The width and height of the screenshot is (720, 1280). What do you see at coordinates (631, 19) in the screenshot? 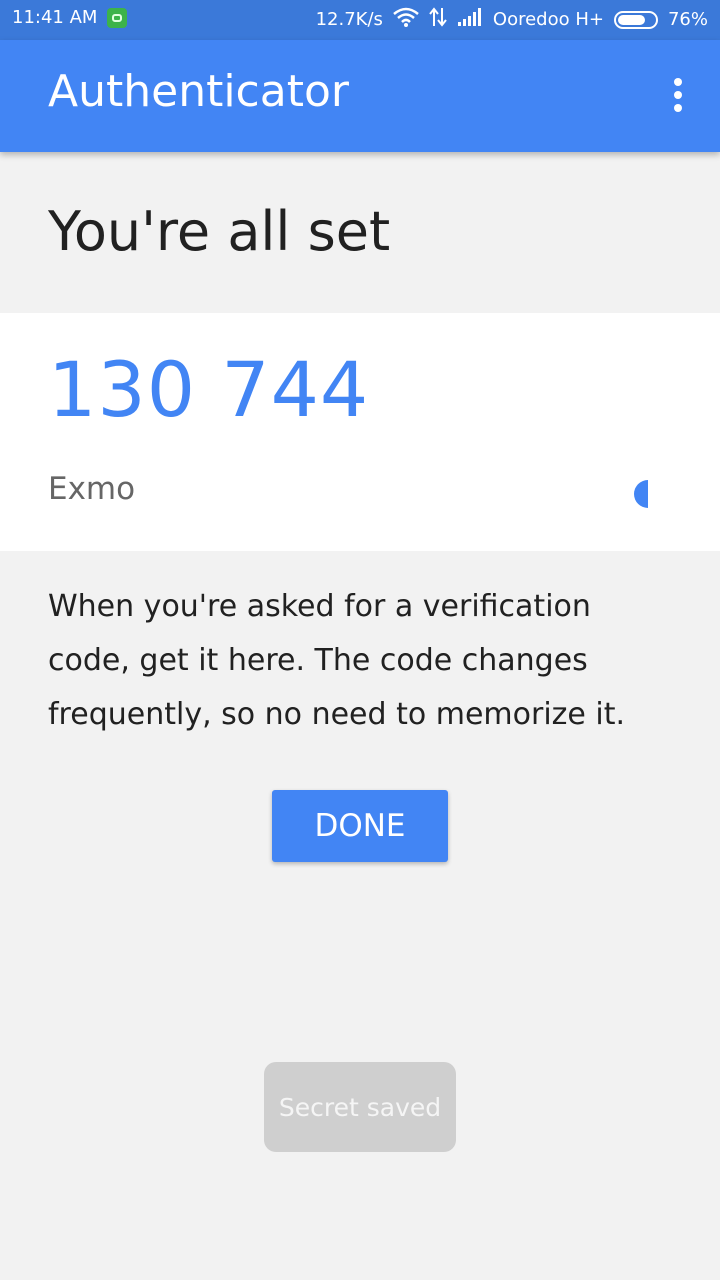
I see `battery-fill` at bounding box center [631, 19].